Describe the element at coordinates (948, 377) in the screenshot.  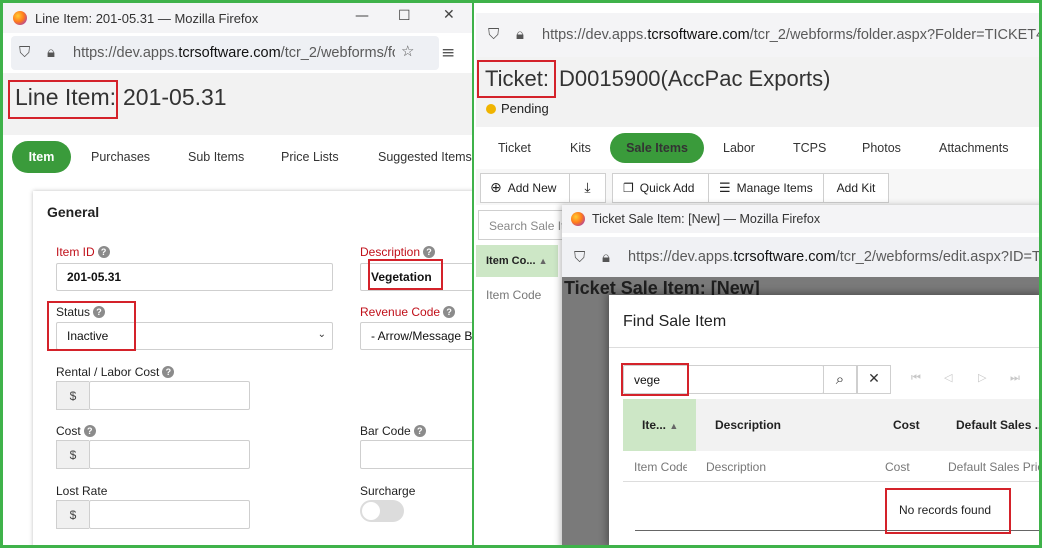
I see `previous-page-icon: ◁` at that location.